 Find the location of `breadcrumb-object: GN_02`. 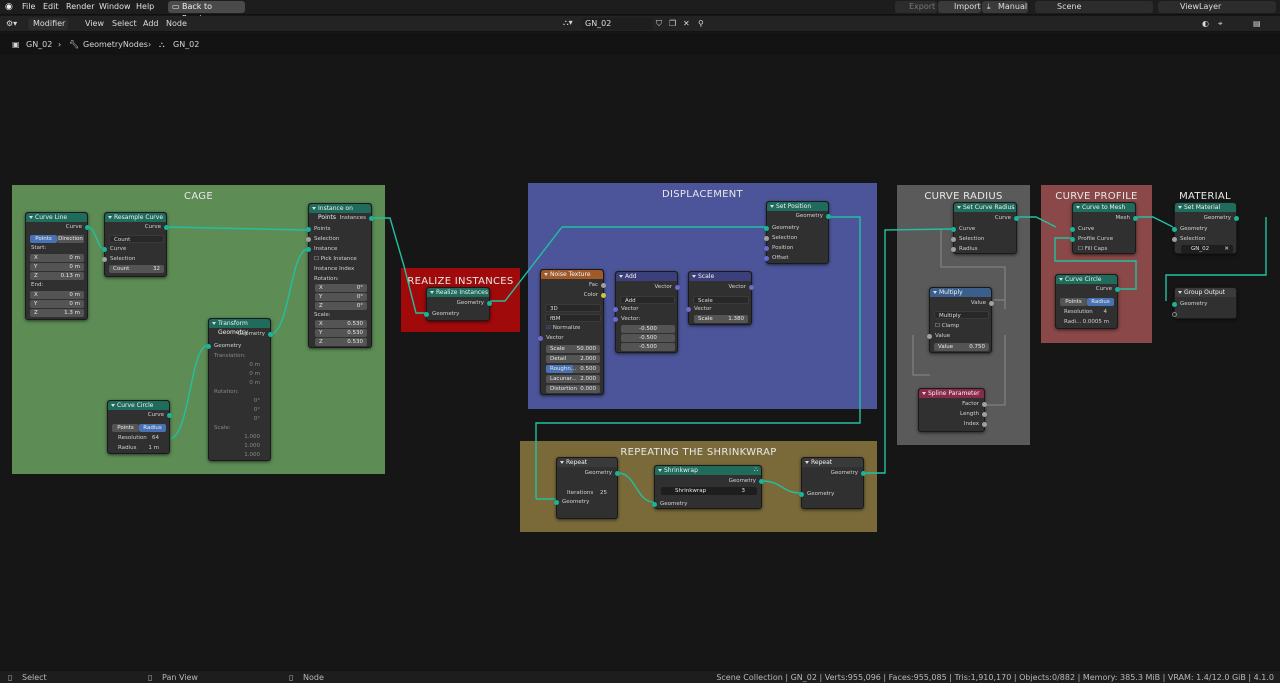

breadcrumb-object: GN_02 is located at coordinates (39, 44).